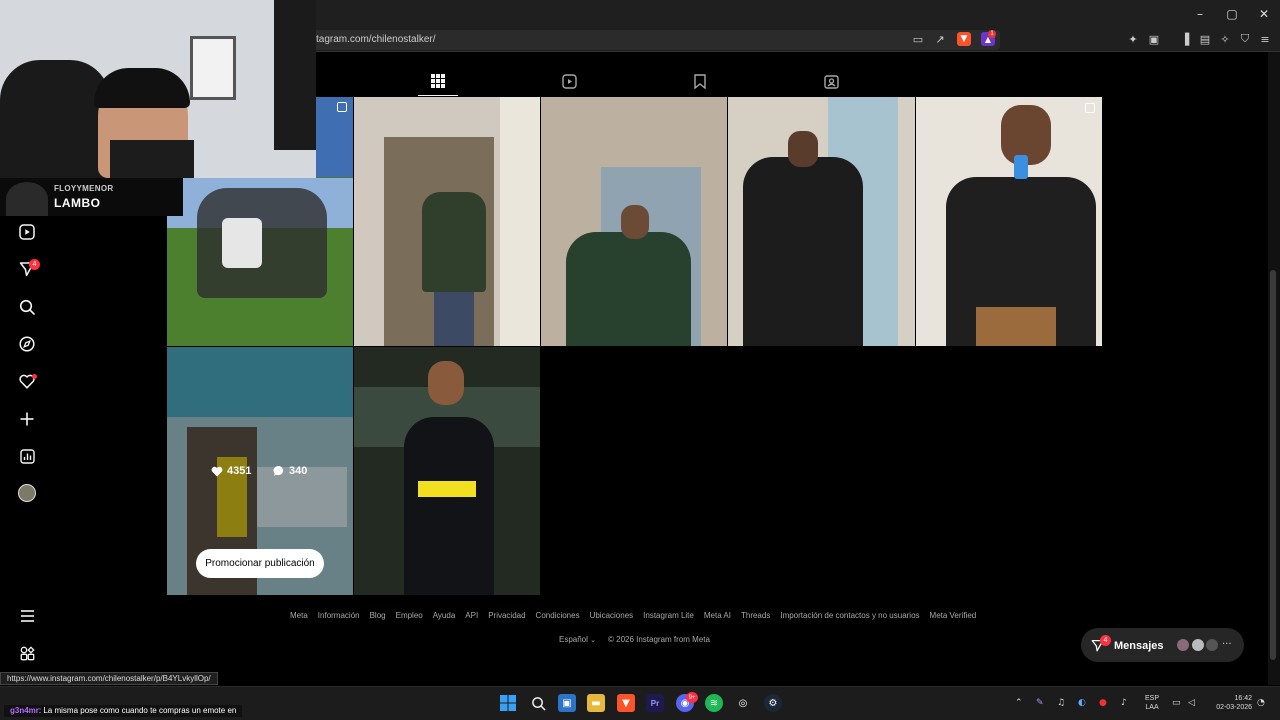  I want to click on taskbar-search-icon, so click(538, 703).